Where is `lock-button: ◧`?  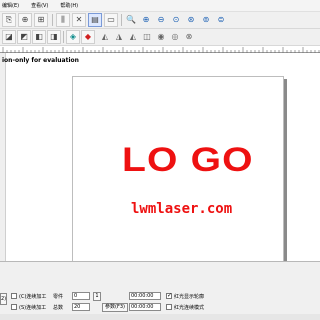
lock-button: ◧ is located at coordinates (39, 37).